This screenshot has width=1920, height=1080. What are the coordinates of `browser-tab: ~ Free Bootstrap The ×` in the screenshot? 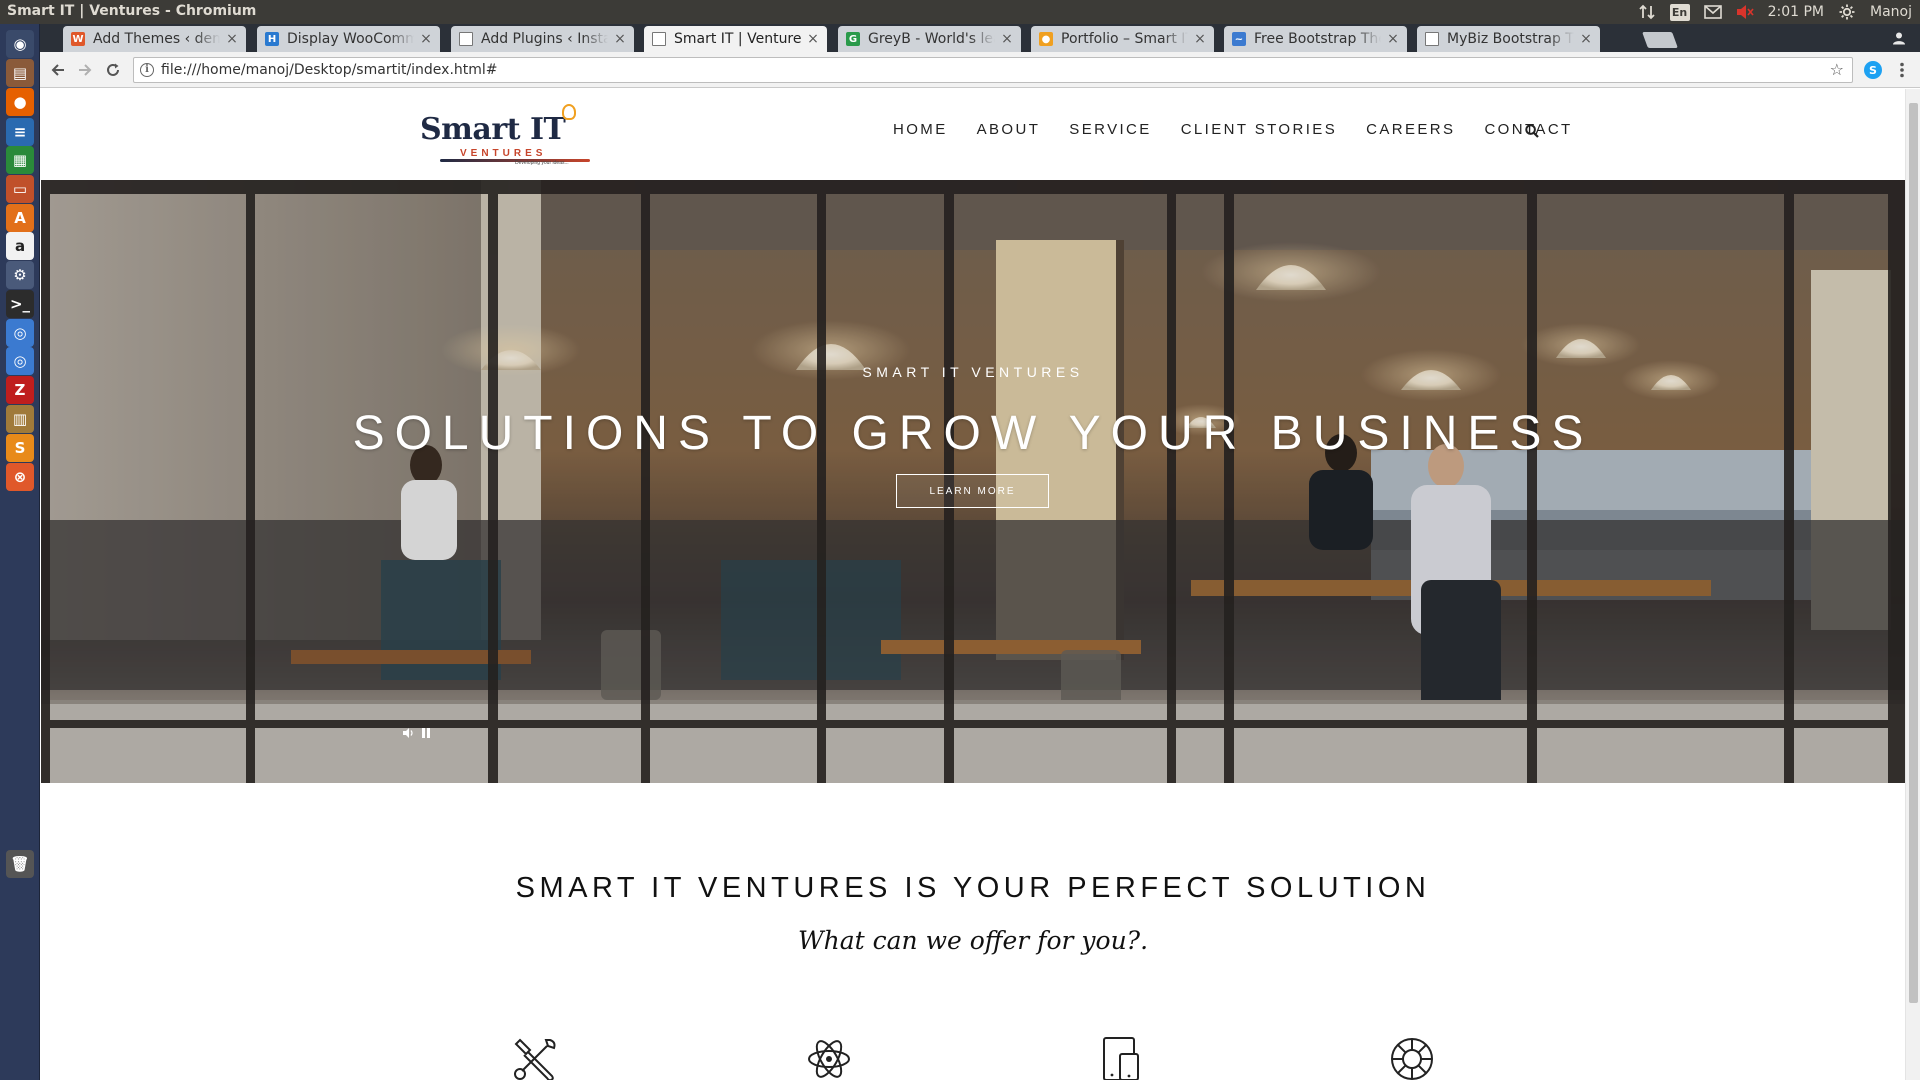 It's located at (1315, 39).